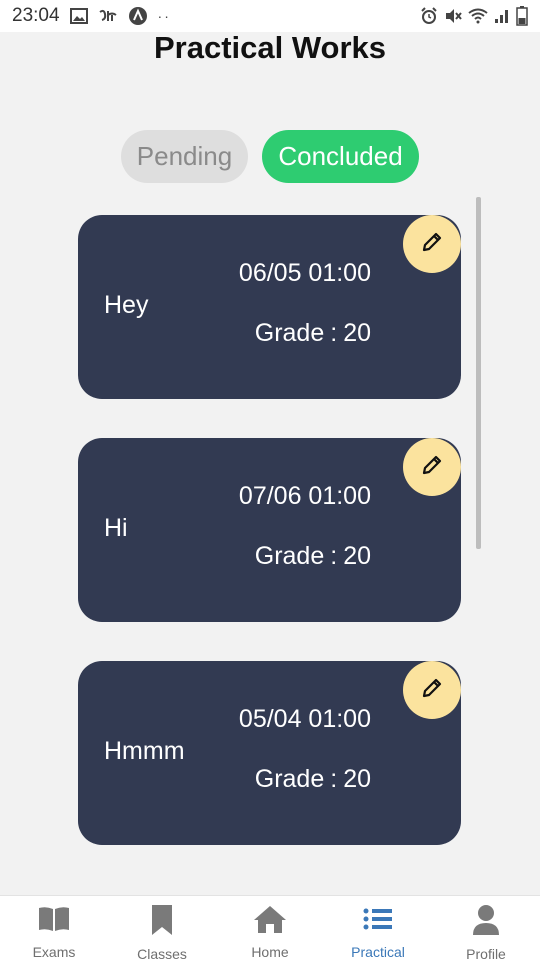  What do you see at coordinates (184, 156) in the screenshot?
I see `tab-pending: Pending` at bounding box center [184, 156].